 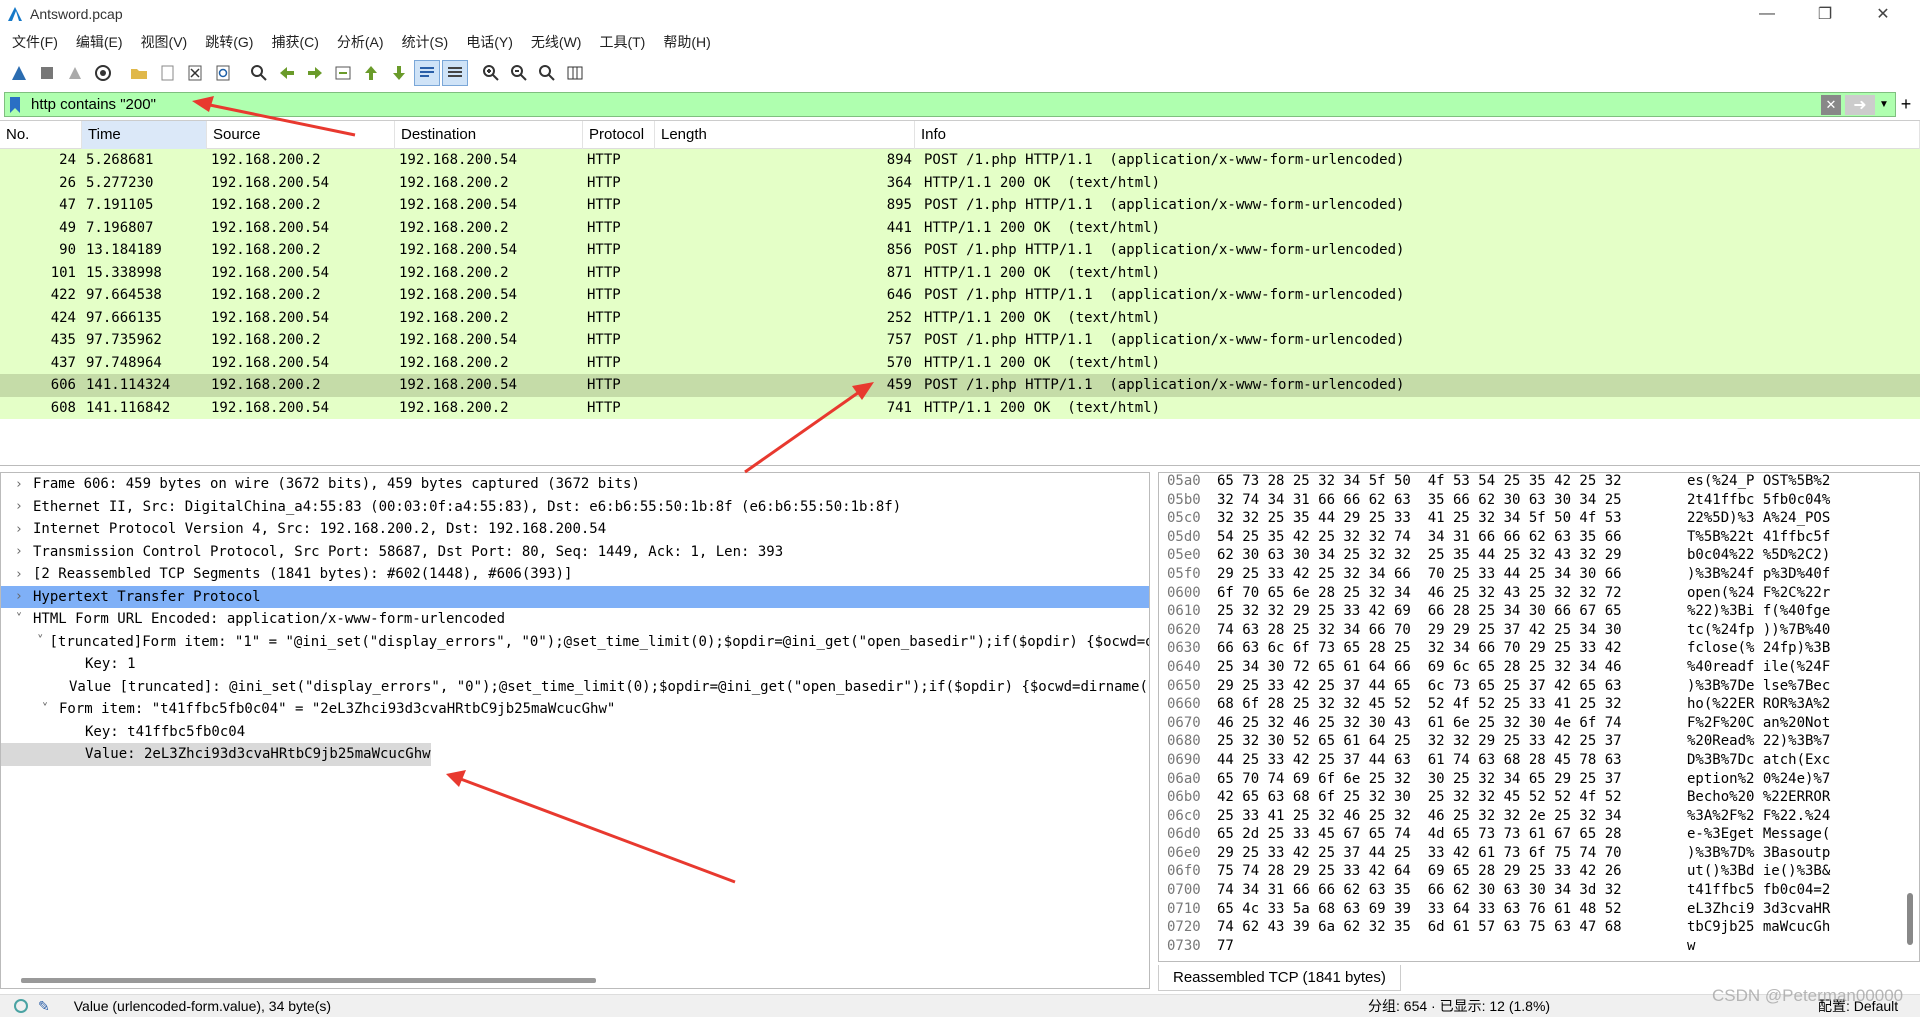 What do you see at coordinates (455, 73) in the screenshot?
I see `colorize-button` at bounding box center [455, 73].